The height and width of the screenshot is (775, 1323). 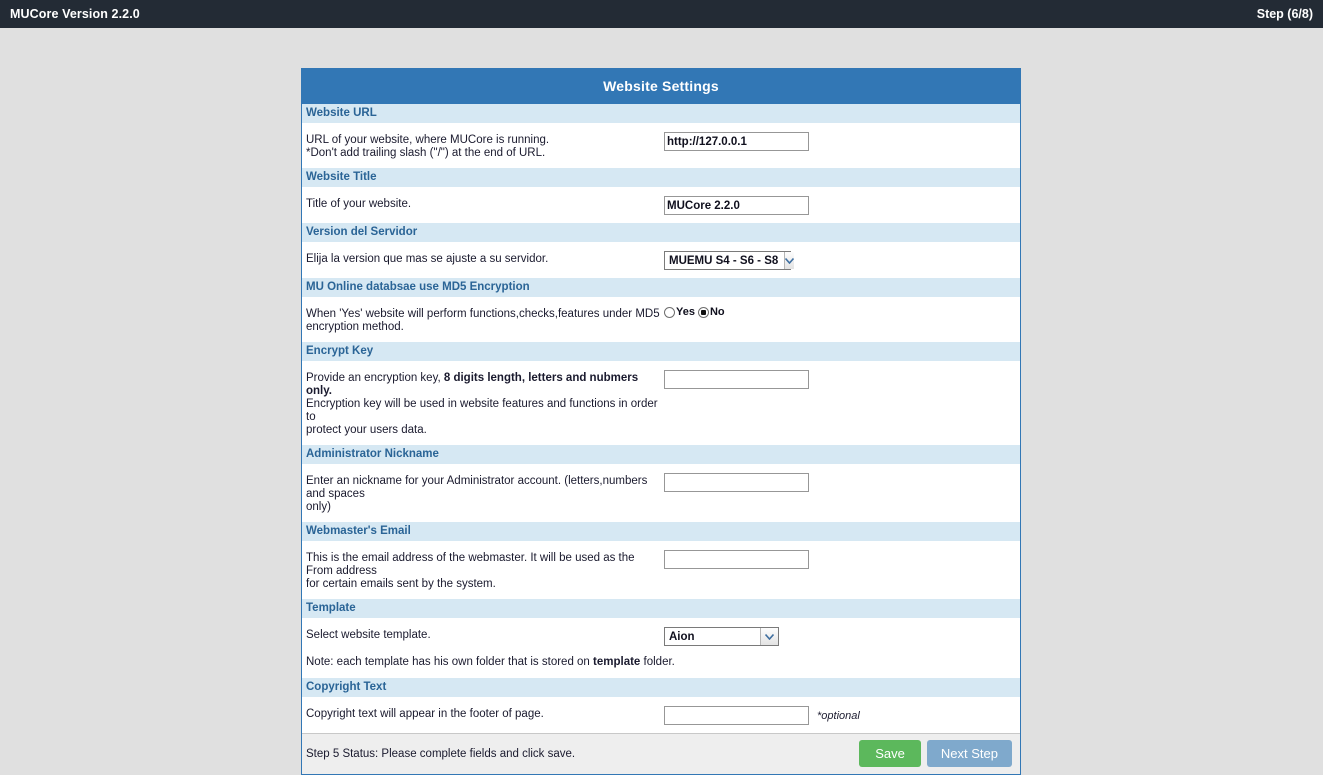 What do you see at coordinates (838, 260) in the screenshot?
I see `field-wrap-server-version: MUEMU S4 - S6 - S8` at bounding box center [838, 260].